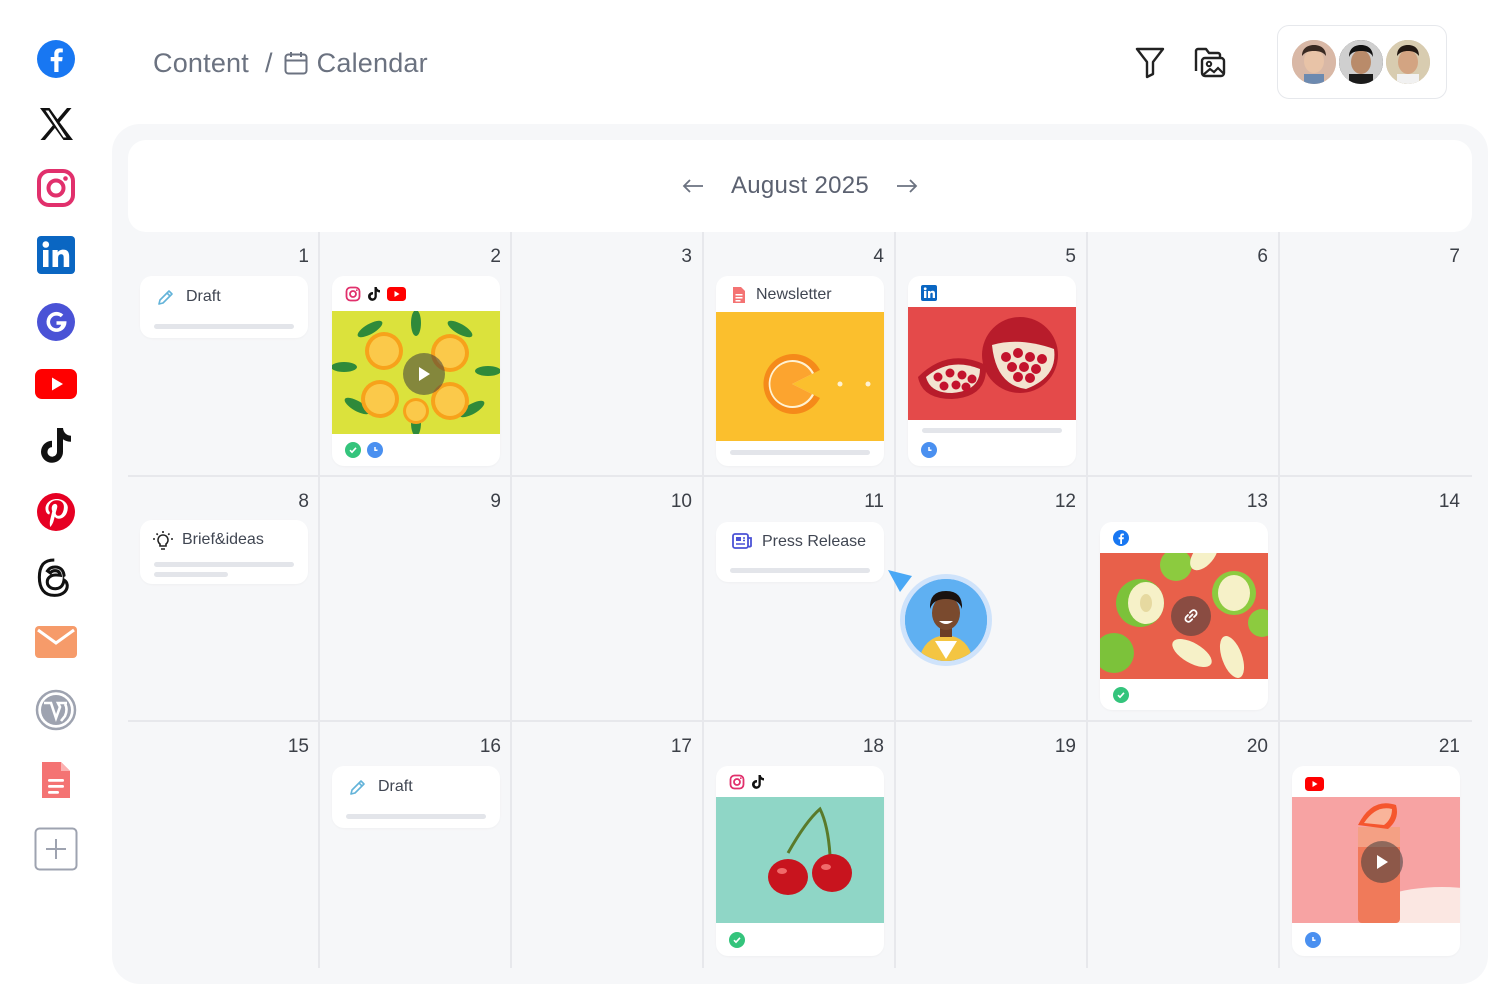 The image size is (1488, 984). I want to click on day-number: 17, so click(681, 746).